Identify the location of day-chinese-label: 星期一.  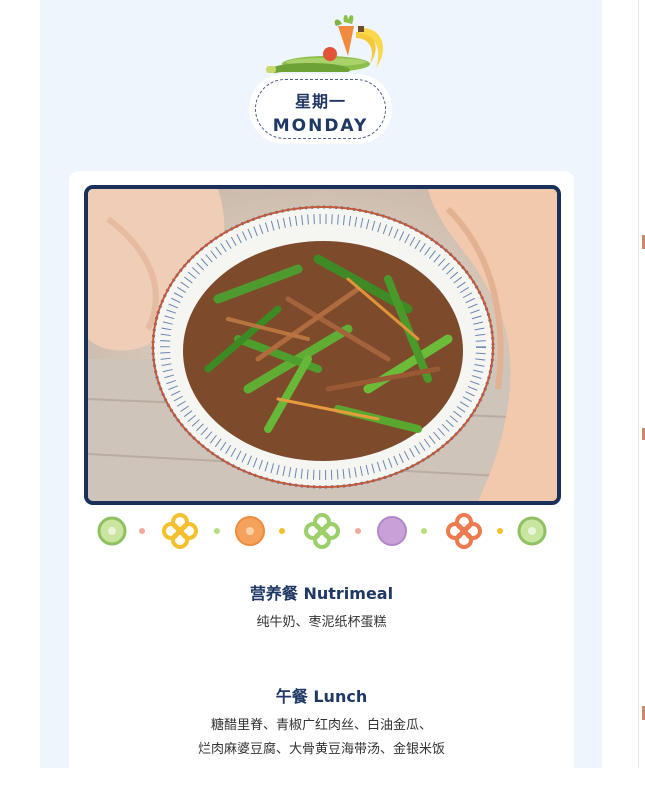
(320, 101).